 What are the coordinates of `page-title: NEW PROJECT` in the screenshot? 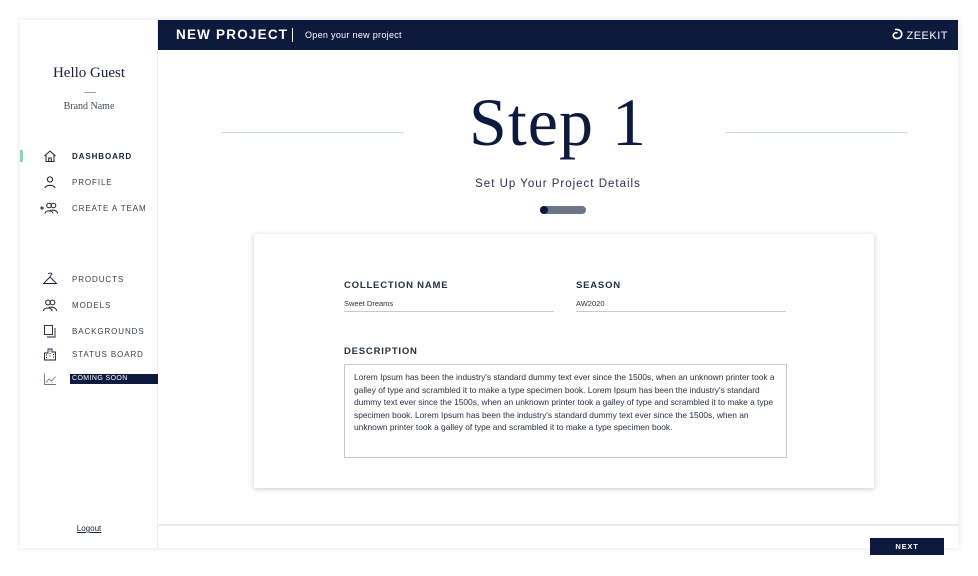 It's located at (232, 34).